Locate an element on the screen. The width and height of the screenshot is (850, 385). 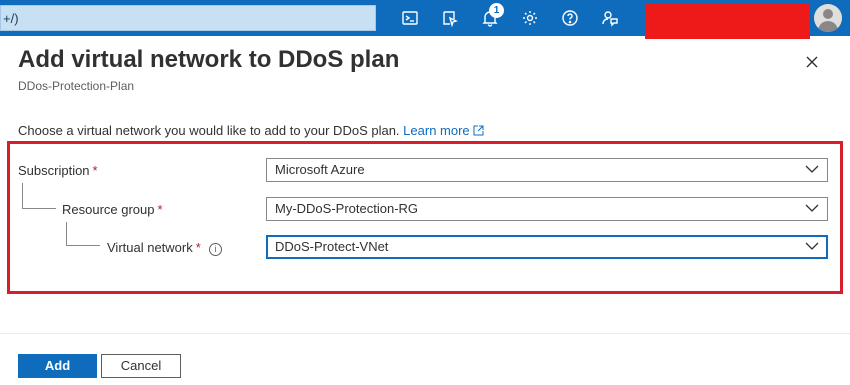
virtual-network-label: Virtual network * i is located at coordinates (164, 248).